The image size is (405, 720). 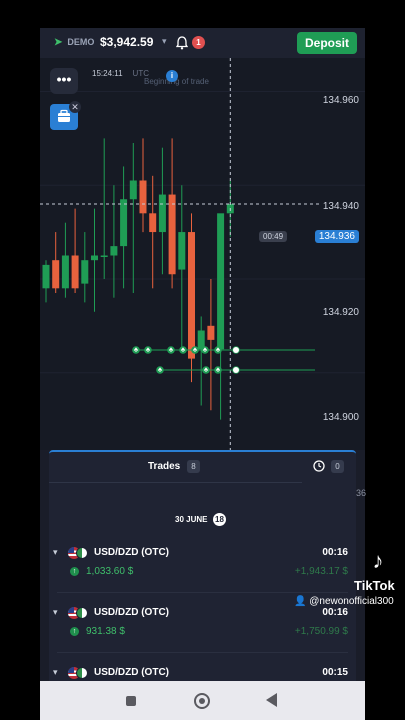 I want to click on android-nav-bar, so click(x=202, y=700).